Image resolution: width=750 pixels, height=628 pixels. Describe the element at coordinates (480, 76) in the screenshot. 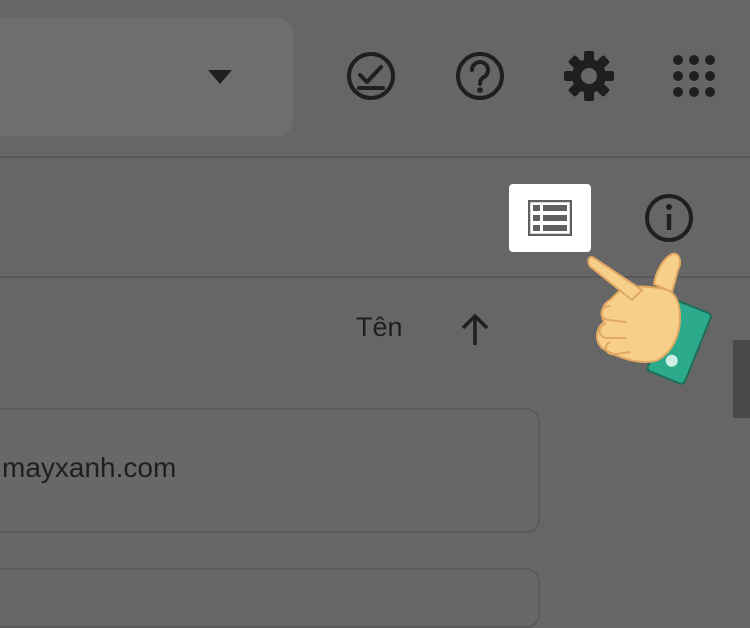

I see `help-icon` at that location.